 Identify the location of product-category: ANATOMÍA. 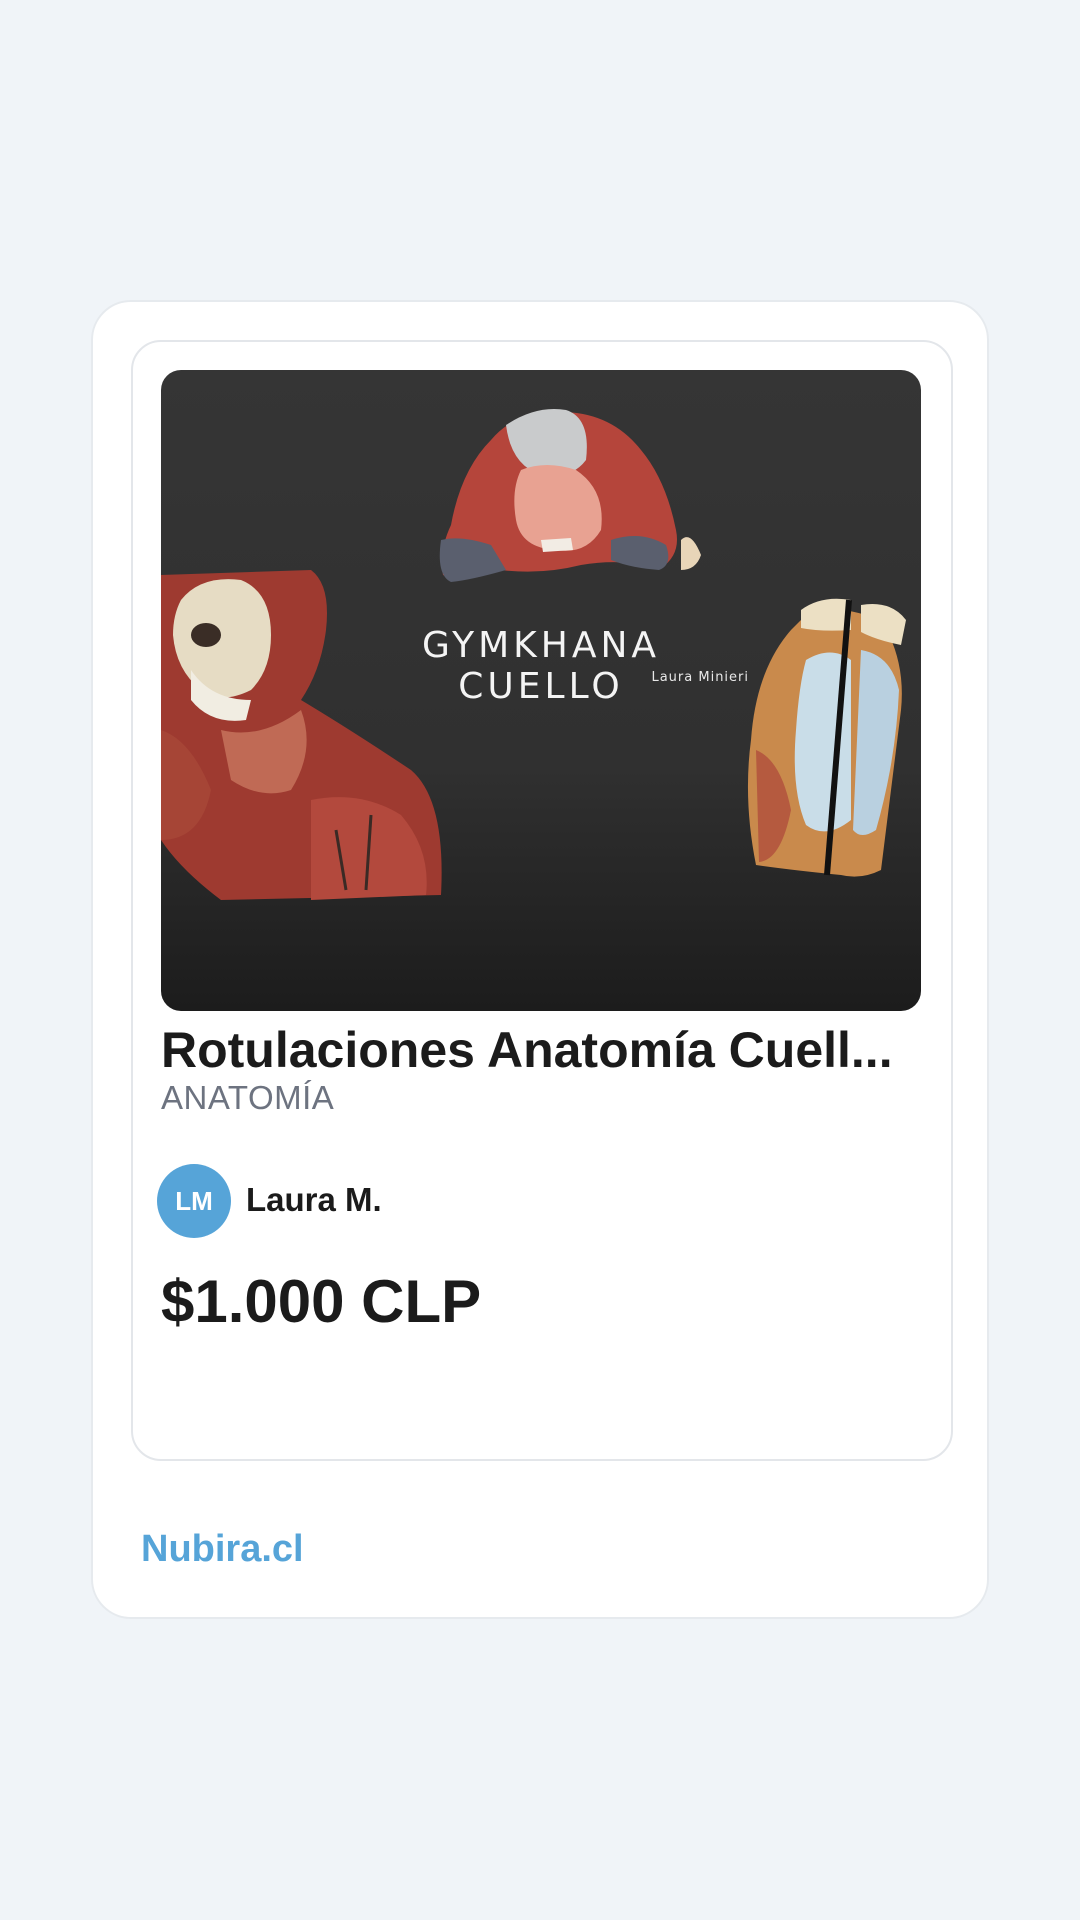
(248, 1097).